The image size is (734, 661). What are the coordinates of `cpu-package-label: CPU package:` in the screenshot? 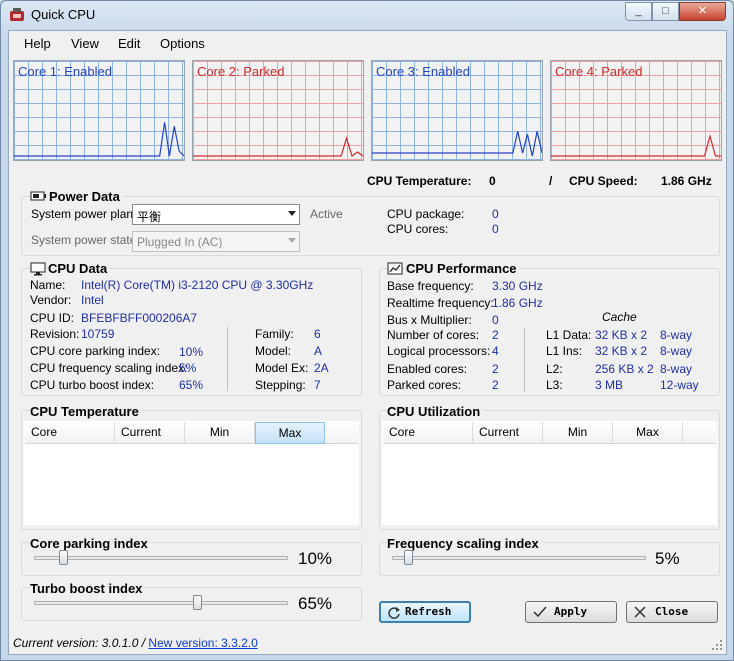 It's located at (426, 214).